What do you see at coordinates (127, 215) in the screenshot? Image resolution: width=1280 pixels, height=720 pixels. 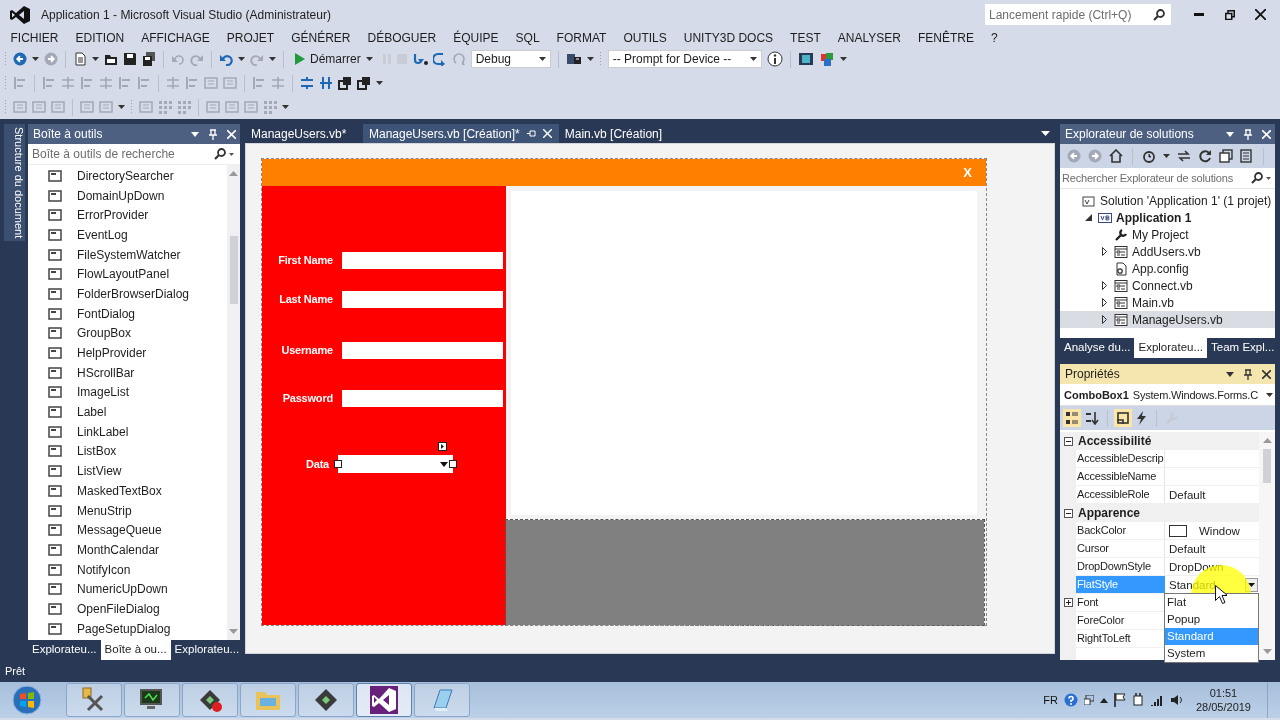 I see `toolbox-item: ErrorProvider` at bounding box center [127, 215].